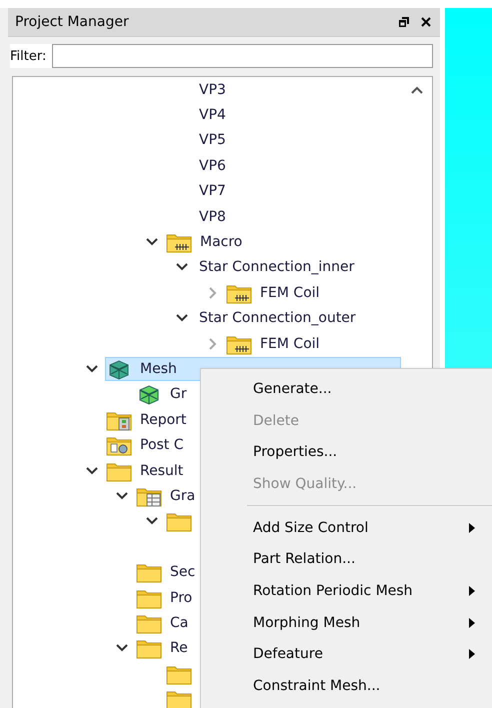 Image resolution: width=492 pixels, height=708 pixels. What do you see at coordinates (212, 166) in the screenshot?
I see `tree-item-label: VP6` at bounding box center [212, 166].